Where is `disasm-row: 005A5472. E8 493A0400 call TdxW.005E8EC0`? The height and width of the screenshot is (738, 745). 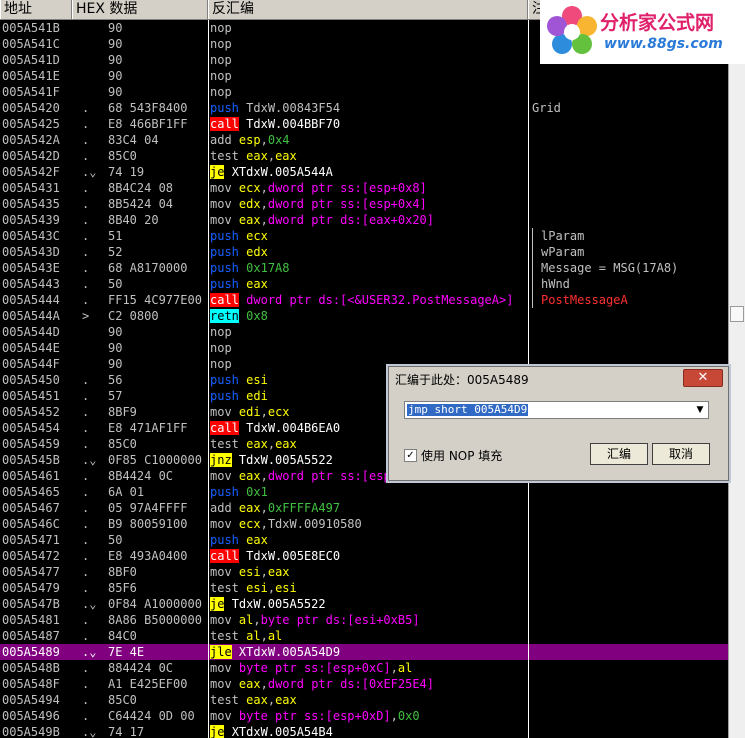 disasm-row: 005A5472. E8 493A0400 call TdxW.005E8EC0 is located at coordinates (364, 556).